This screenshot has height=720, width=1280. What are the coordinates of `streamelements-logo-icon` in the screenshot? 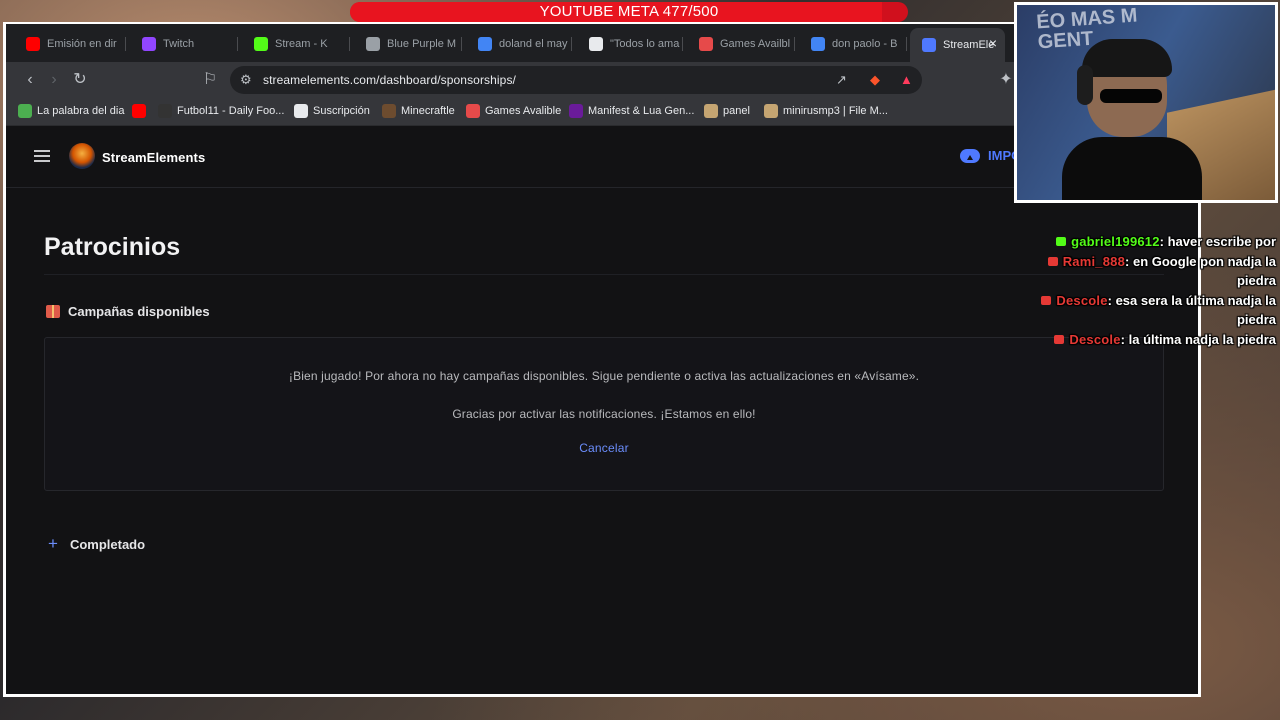 It's located at (82, 156).